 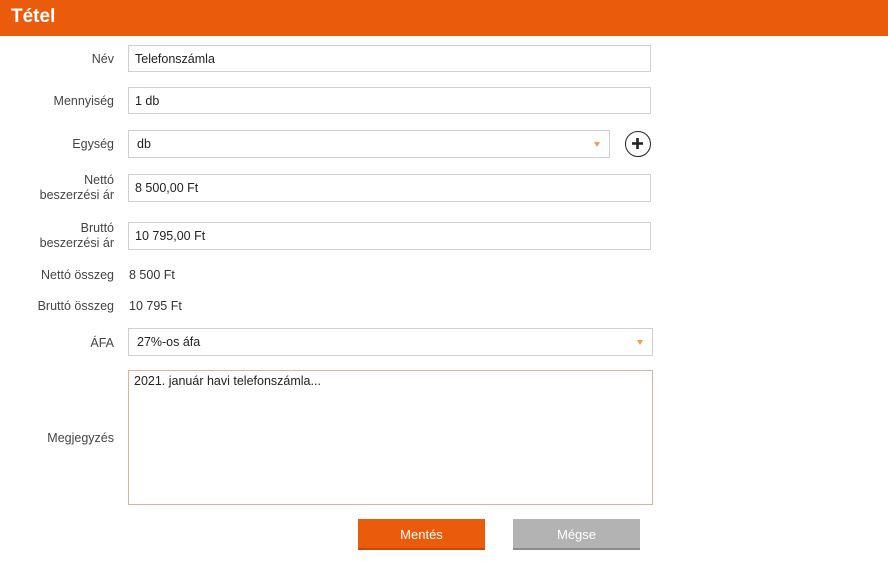 What do you see at coordinates (576, 534) in the screenshot?
I see `cancel-button: Mégse` at bounding box center [576, 534].